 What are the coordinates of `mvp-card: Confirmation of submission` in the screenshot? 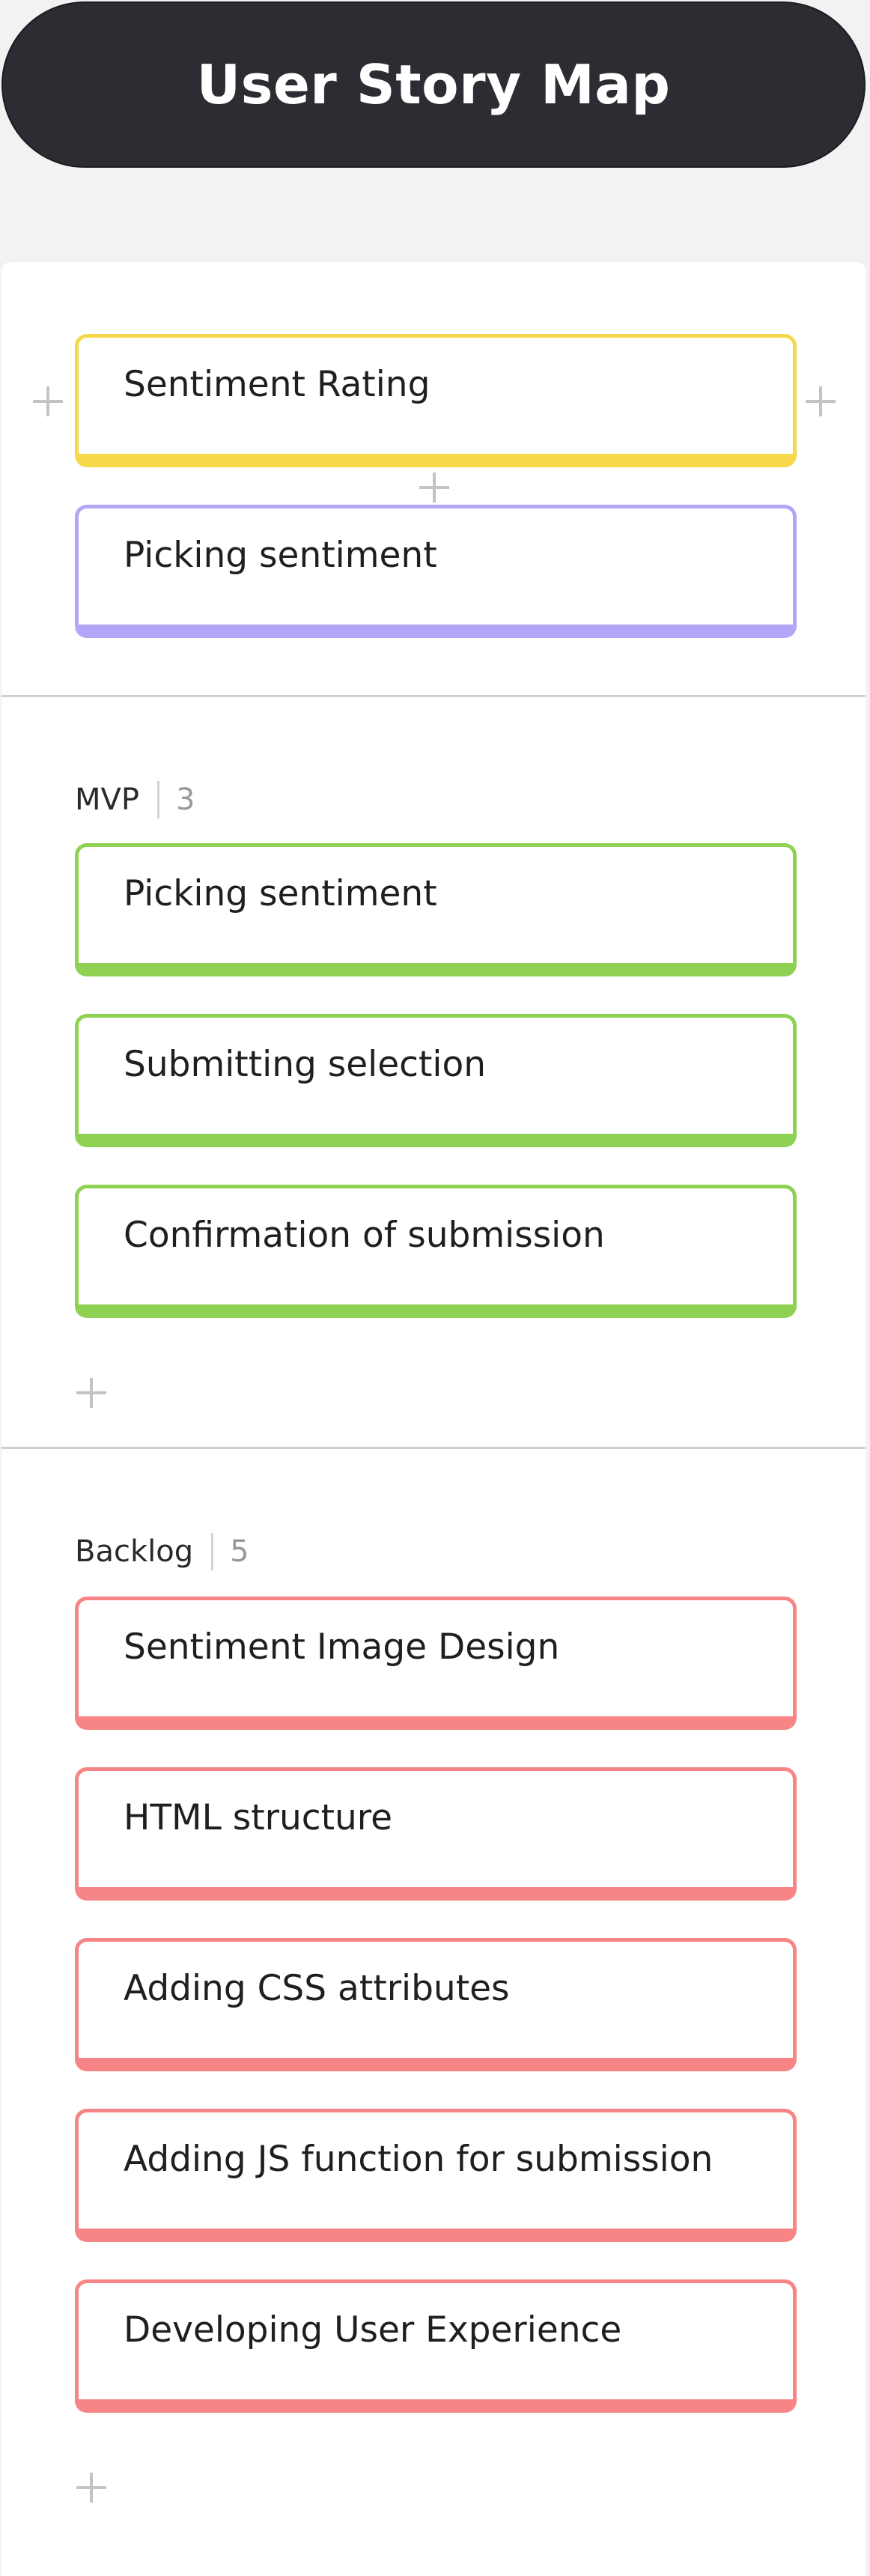 It's located at (436, 1251).